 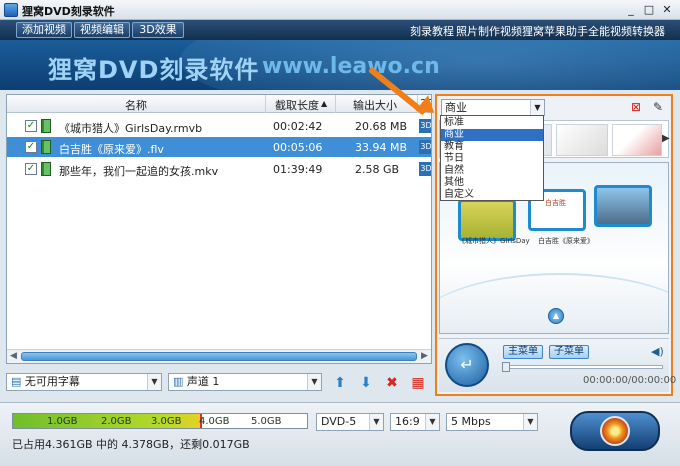 What do you see at coordinates (339, 421) in the screenshot?
I see `disc-type-value: DVD-5` at bounding box center [339, 421].